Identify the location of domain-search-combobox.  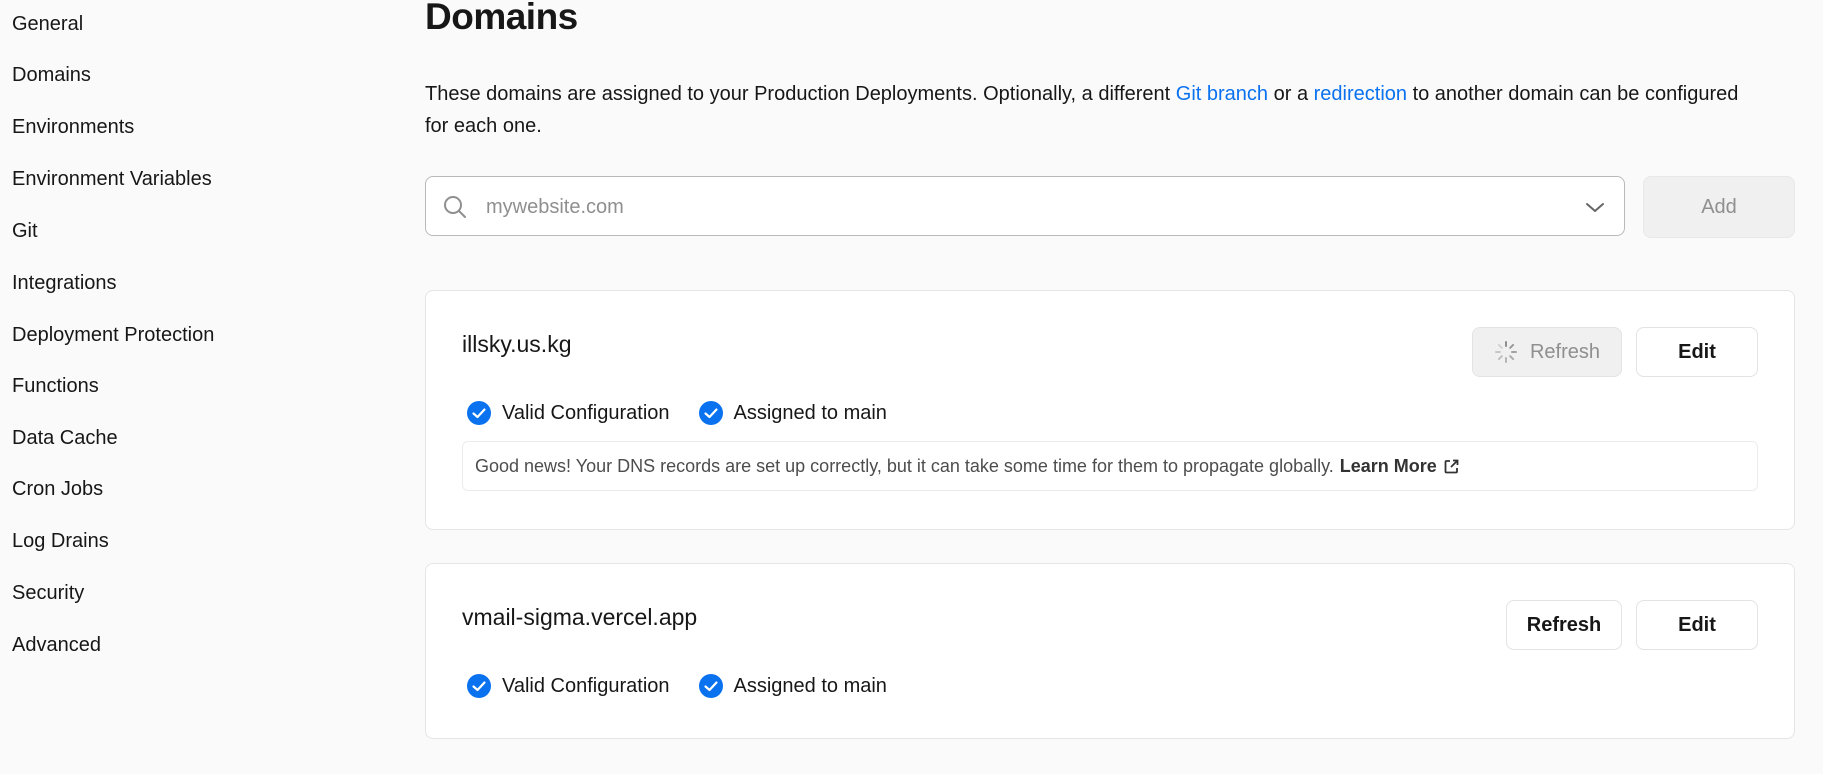
(1025, 206).